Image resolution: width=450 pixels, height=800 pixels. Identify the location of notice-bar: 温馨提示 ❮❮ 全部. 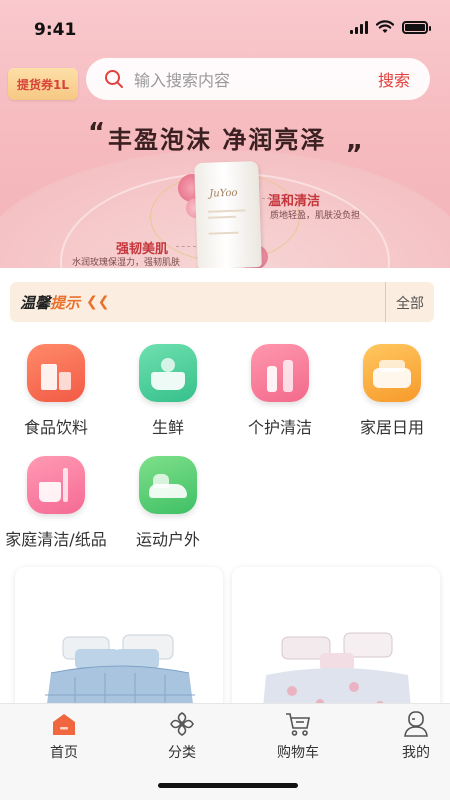
(222, 302).